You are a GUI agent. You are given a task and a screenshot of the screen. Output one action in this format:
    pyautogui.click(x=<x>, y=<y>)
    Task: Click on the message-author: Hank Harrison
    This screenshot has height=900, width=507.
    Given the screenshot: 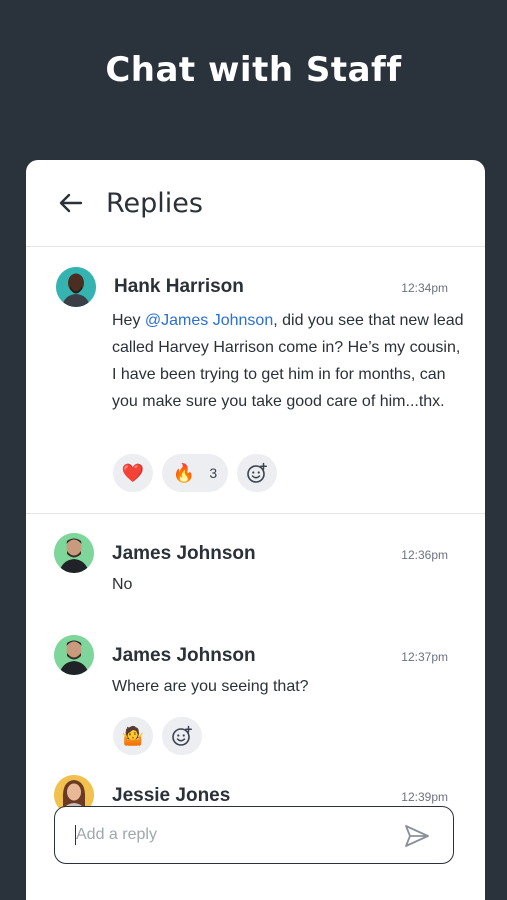 What is the action you would take?
    pyautogui.click(x=179, y=286)
    